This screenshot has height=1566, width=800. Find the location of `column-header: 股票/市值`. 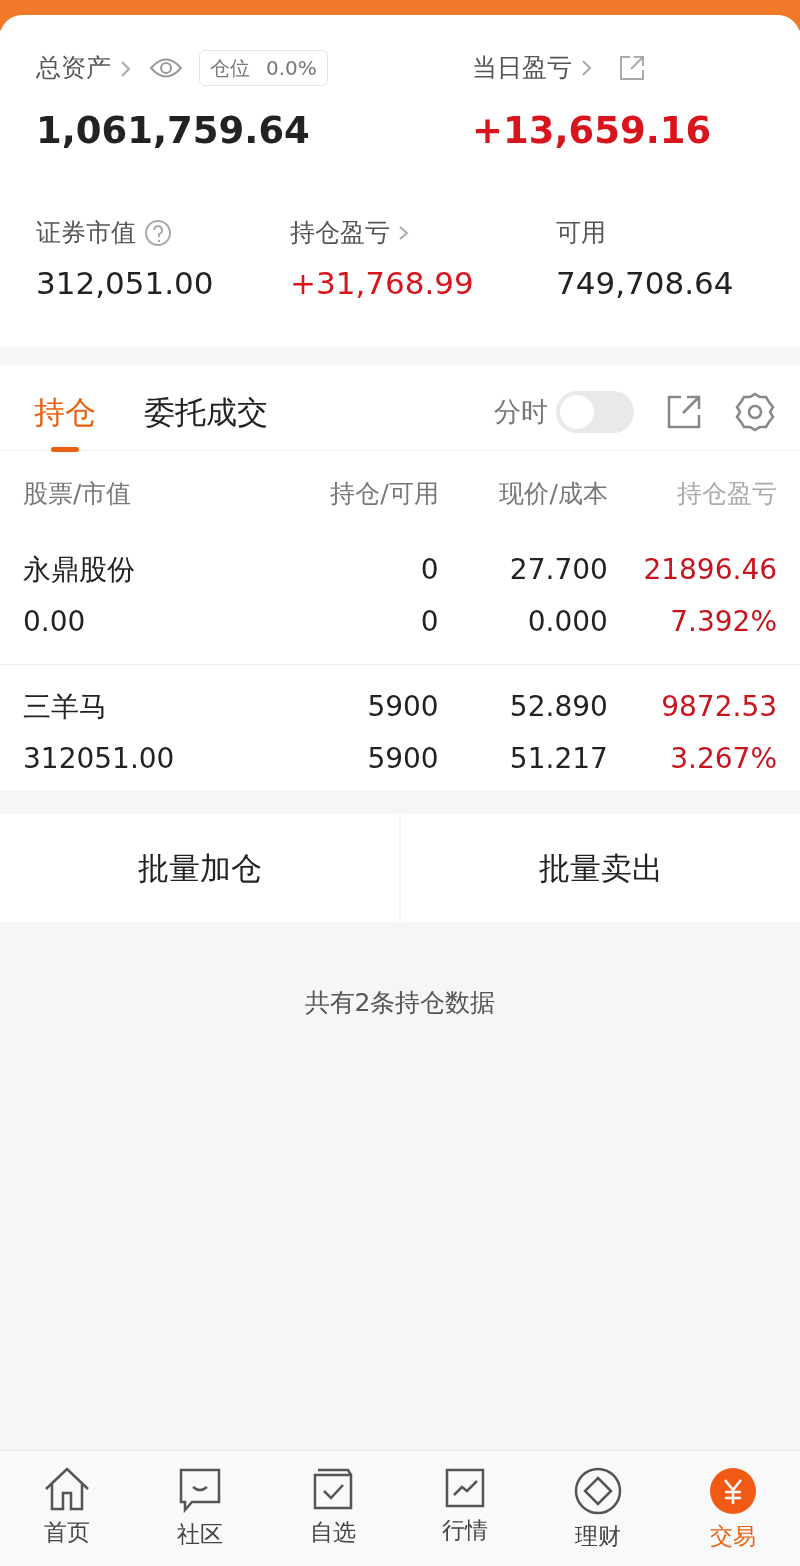

column-header: 股票/市值 is located at coordinates (77, 493).